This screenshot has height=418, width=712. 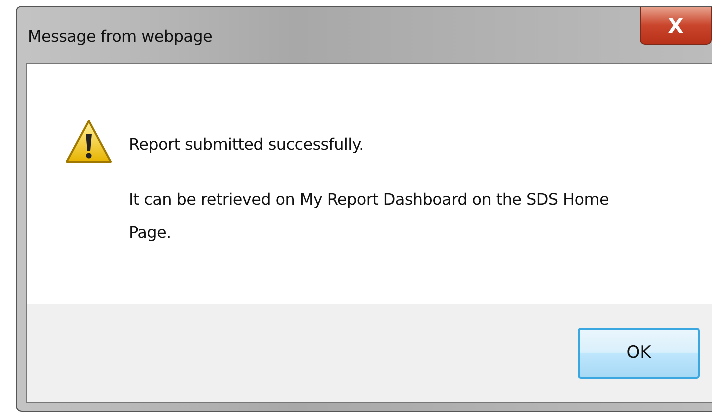 What do you see at coordinates (89, 142) in the screenshot?
I see `warning-icon` at bounding box center [89, 142].